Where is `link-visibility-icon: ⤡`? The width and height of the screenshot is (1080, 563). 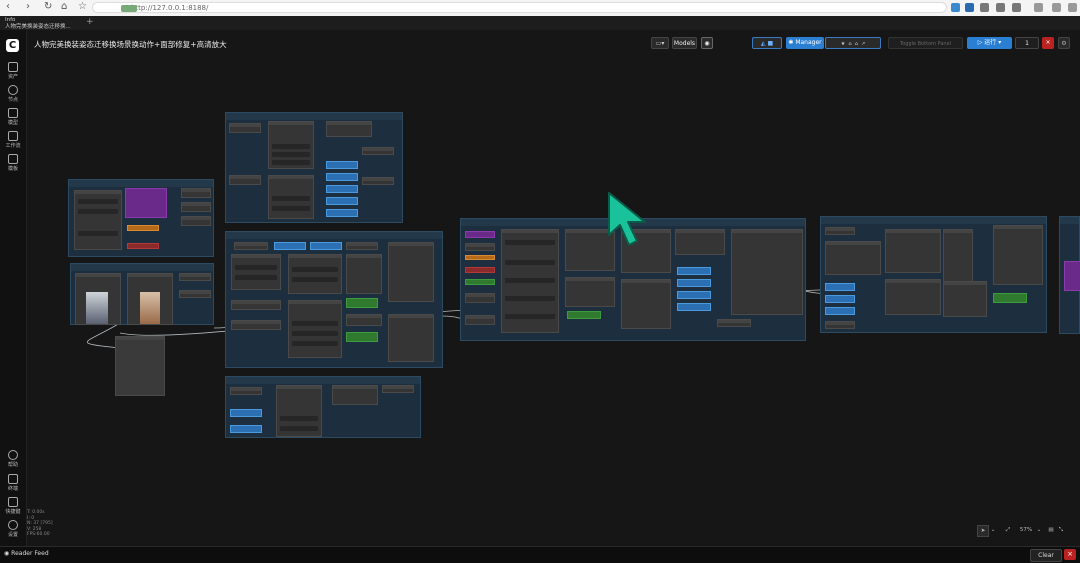 link-visibility-icon: ⤡ is located at coordinates (1061, 530).